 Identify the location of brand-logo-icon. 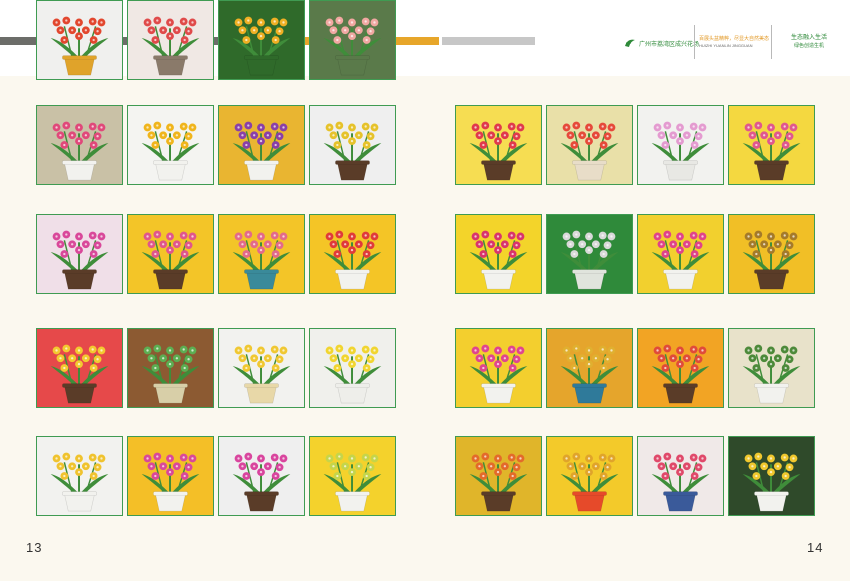
(630, 43).